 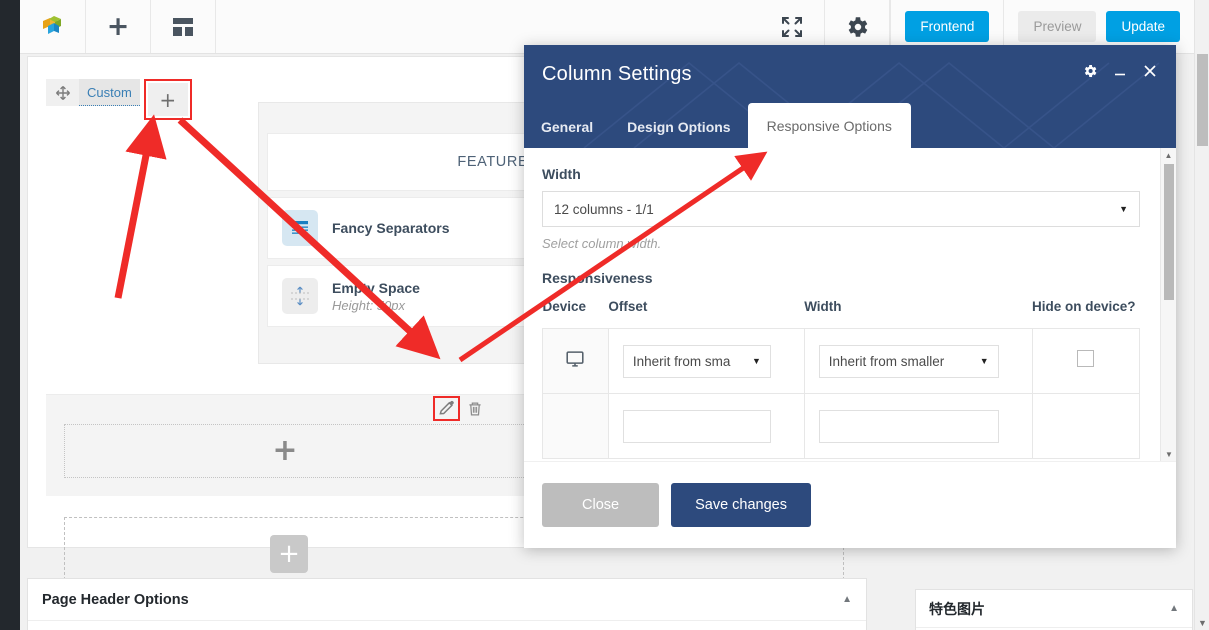 What do you see at coordinates (447, 625) in the screenshot?
I see `metabox-body` at bounding box center [447, 625].